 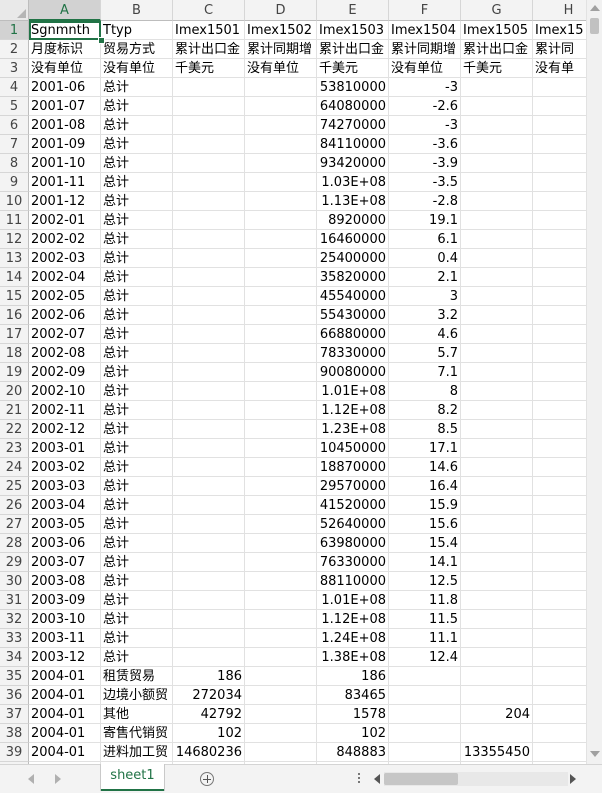 I want to click on cell-b38: 寄售代销贸, so click(x=137, y=733).